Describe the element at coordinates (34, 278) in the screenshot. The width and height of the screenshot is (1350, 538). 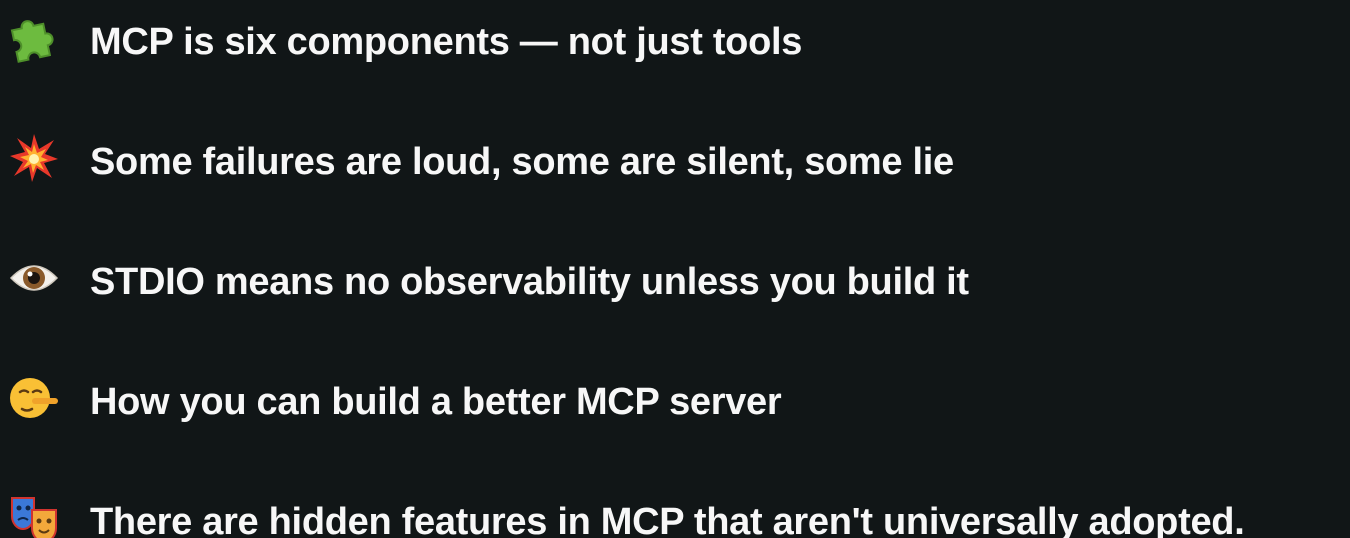
I see `eye-icon` at that location.